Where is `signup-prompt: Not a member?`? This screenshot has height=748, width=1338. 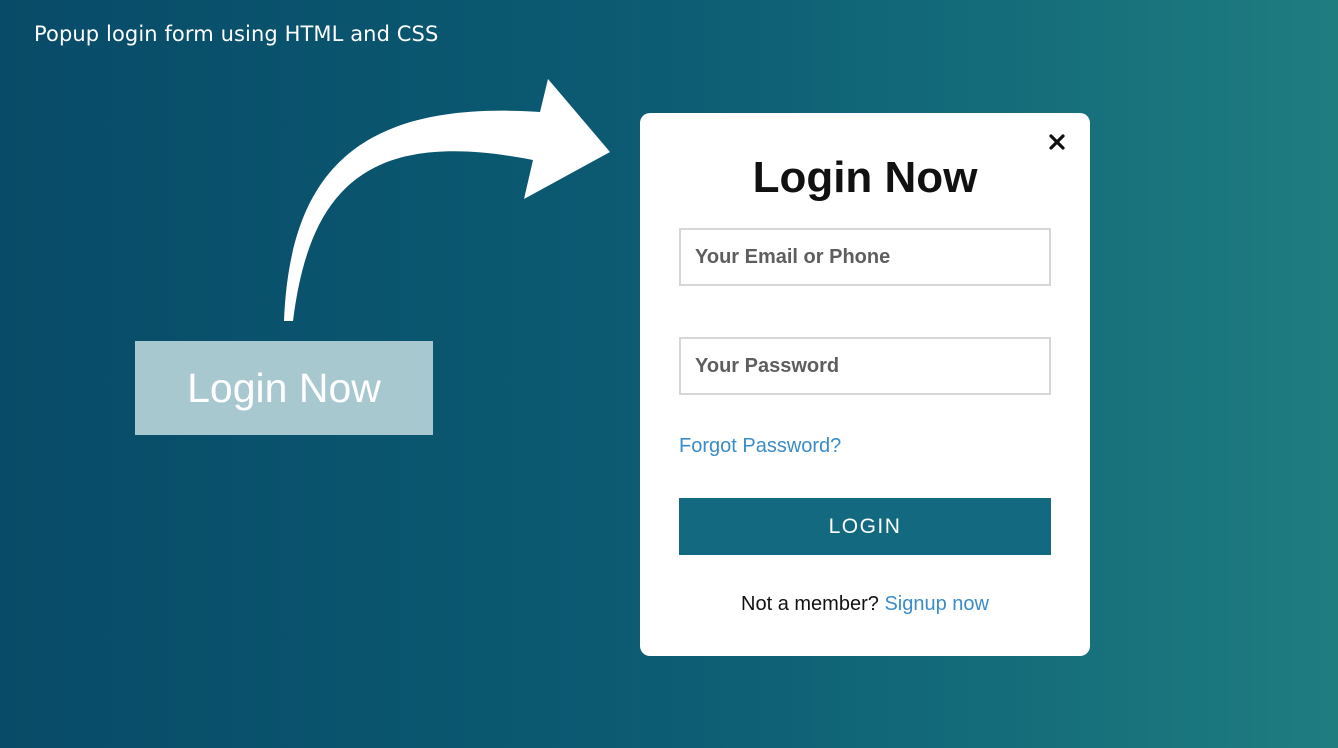 signup-prompt: Not a member? is located at coordinates (810, 604).